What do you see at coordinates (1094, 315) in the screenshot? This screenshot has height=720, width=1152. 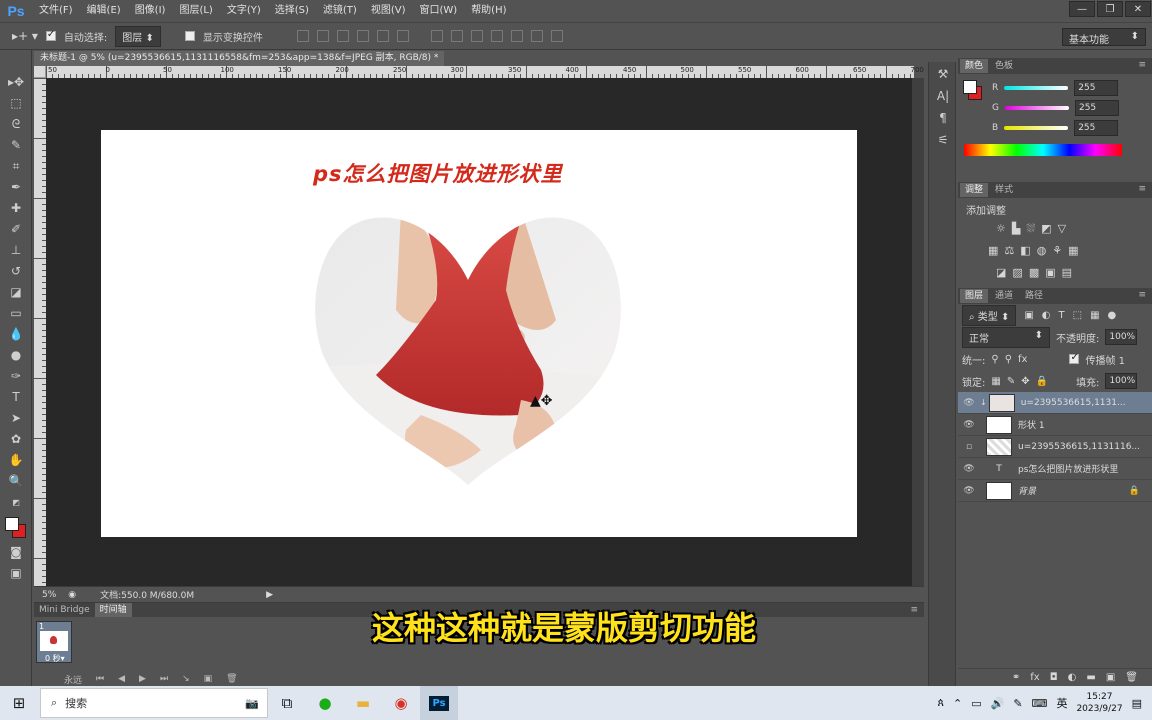 I see `filter-smart-icon: ▦` at bounding box center [1094, 315].